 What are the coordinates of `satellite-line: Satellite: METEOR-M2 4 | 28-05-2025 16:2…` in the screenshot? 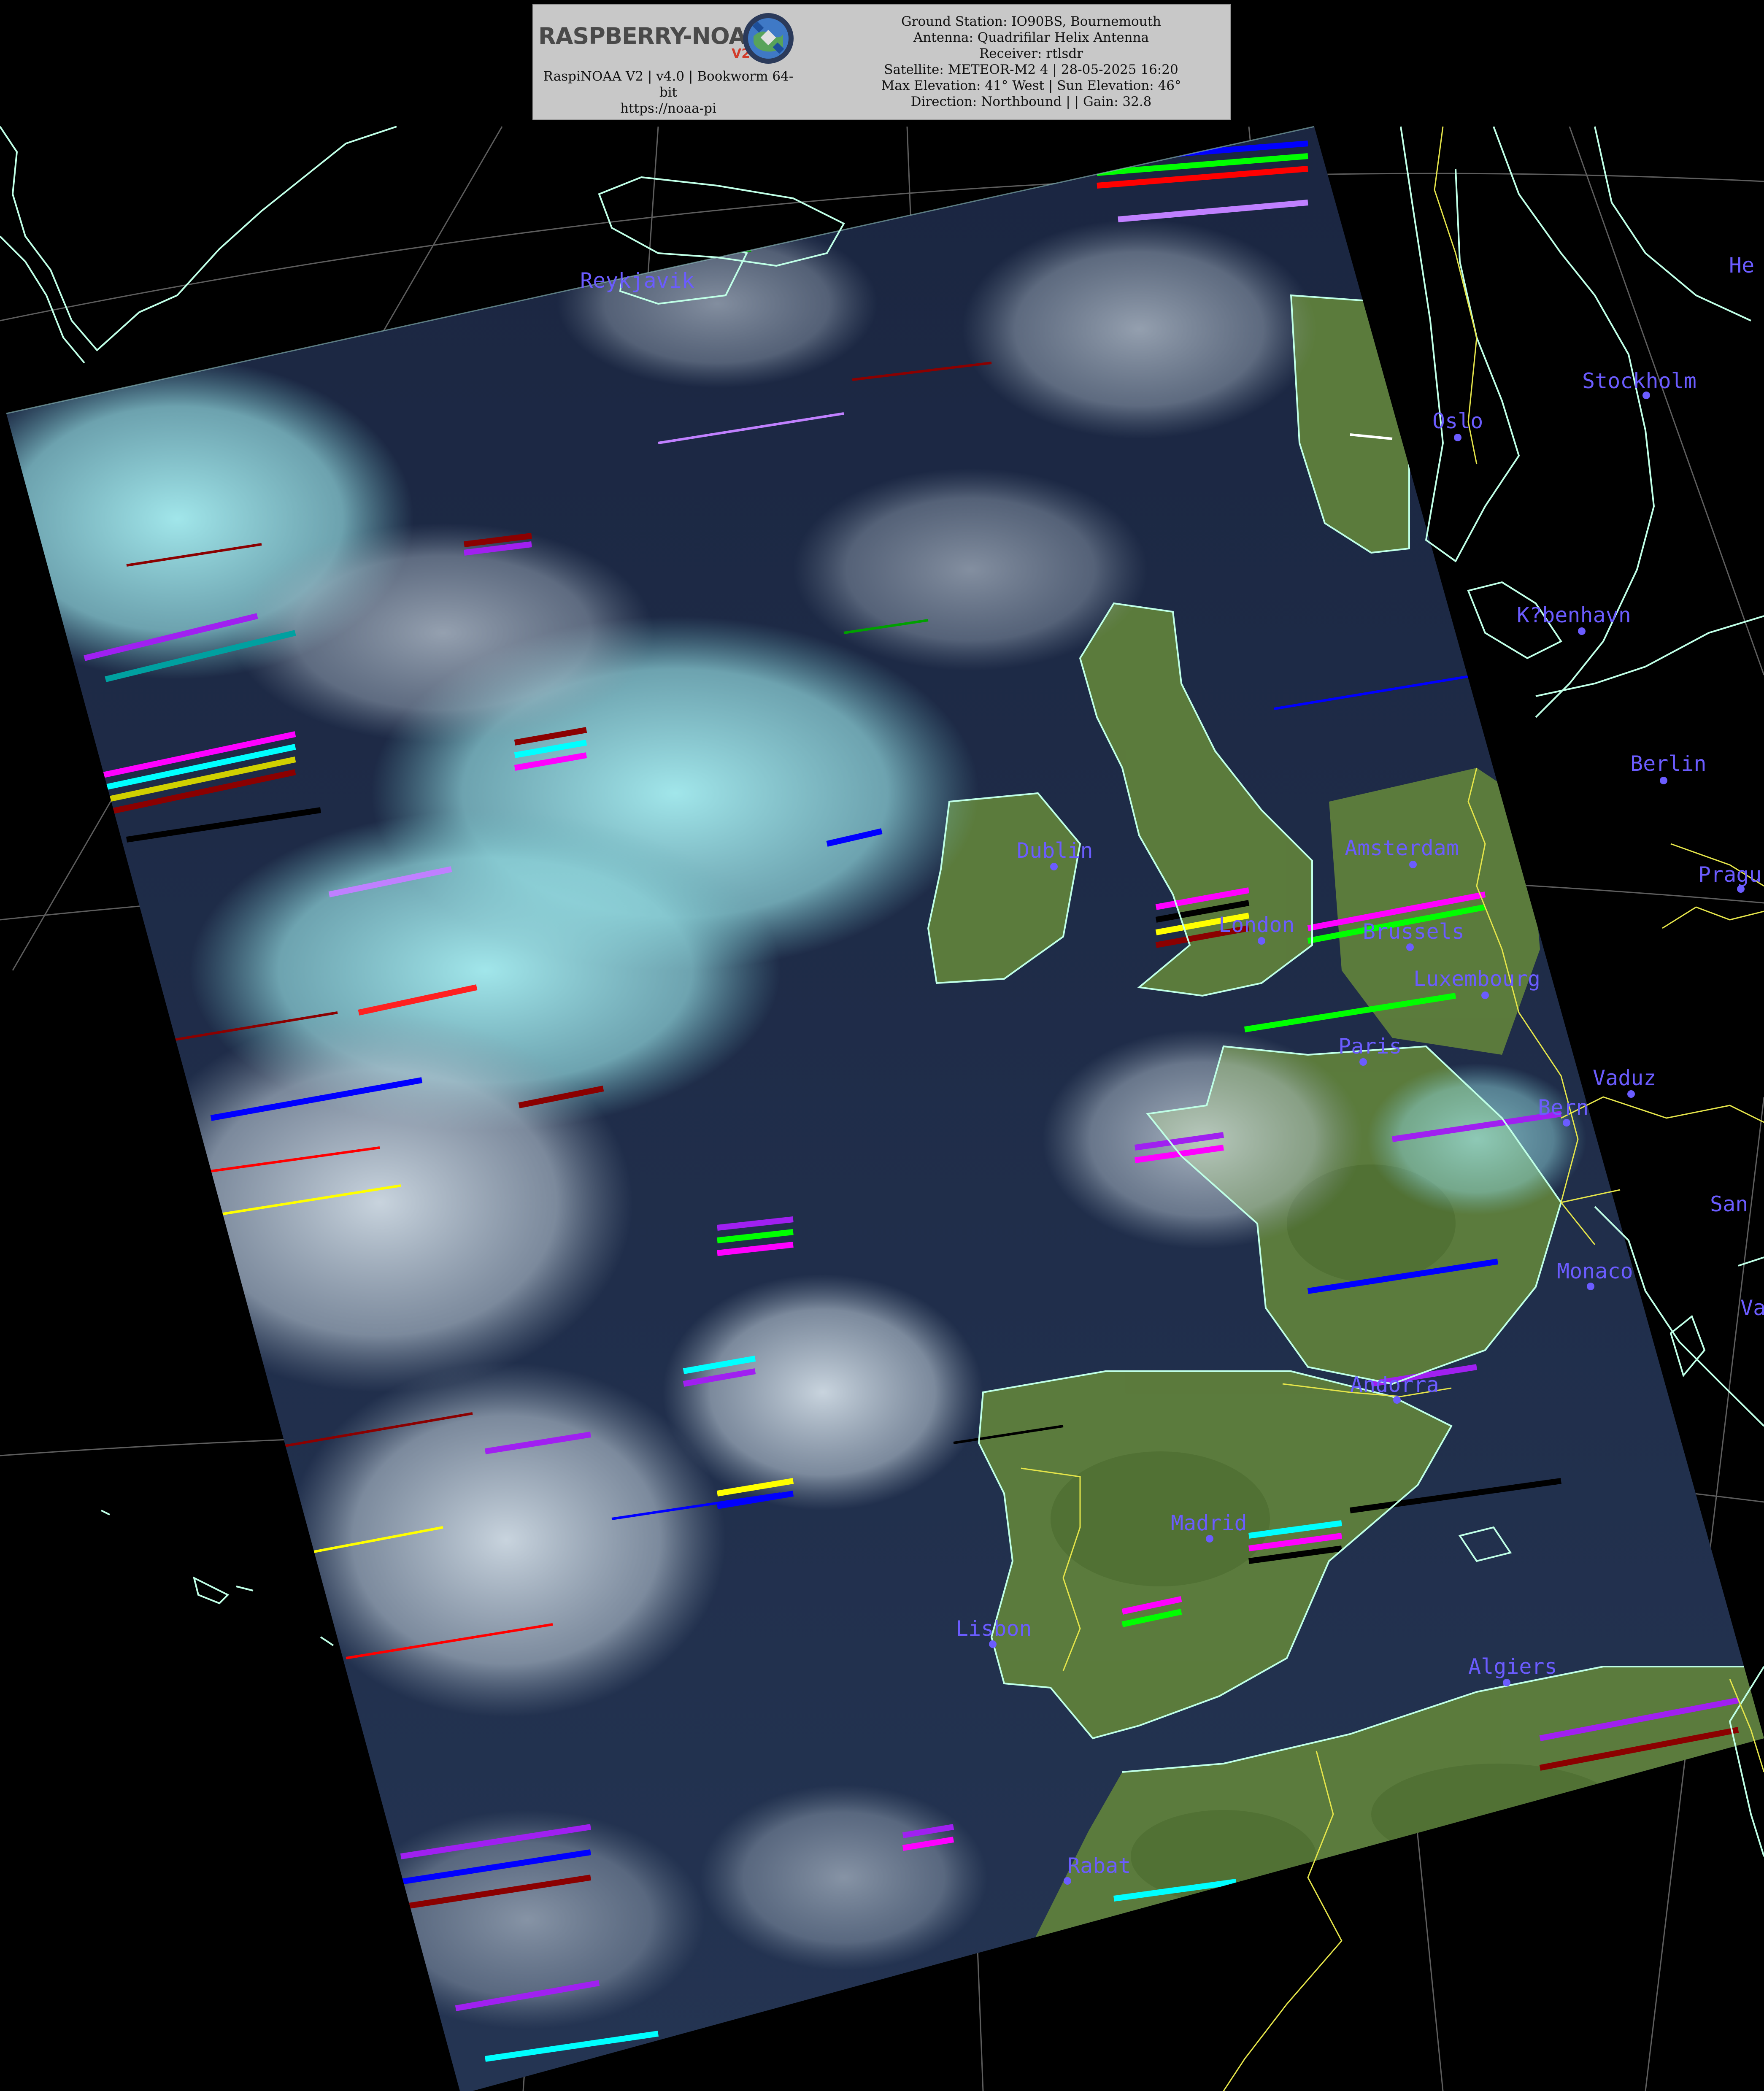 It's located at (1031, 69).